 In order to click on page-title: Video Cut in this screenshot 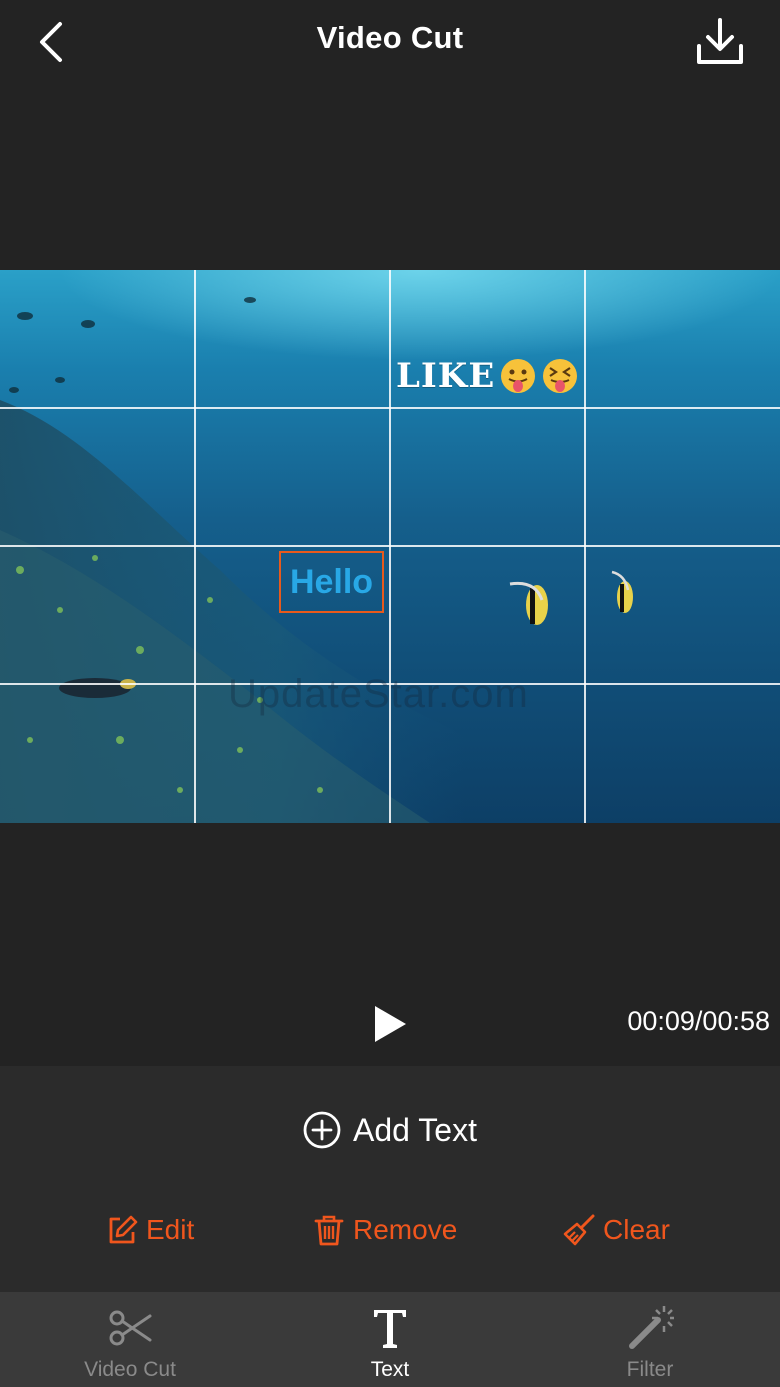, I will do `click(390, 37)`.